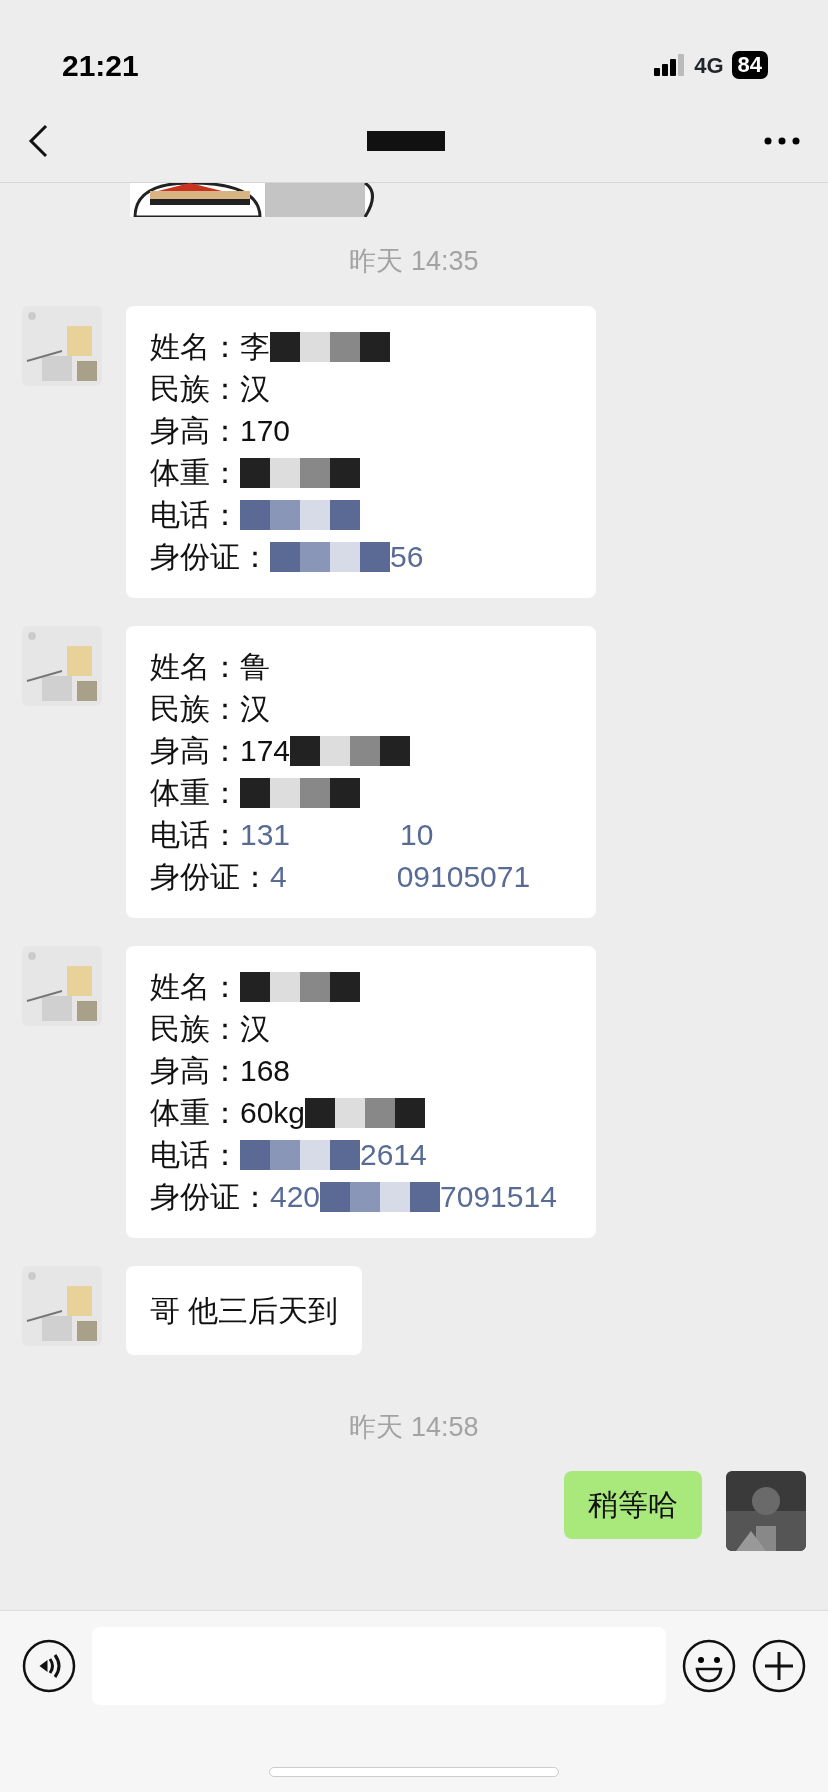 The height and width of the screenshot is (1792, 828). Describe the element at coordinates (463, 876) in the screenshot. I see `field-link: 09105071` at that location.